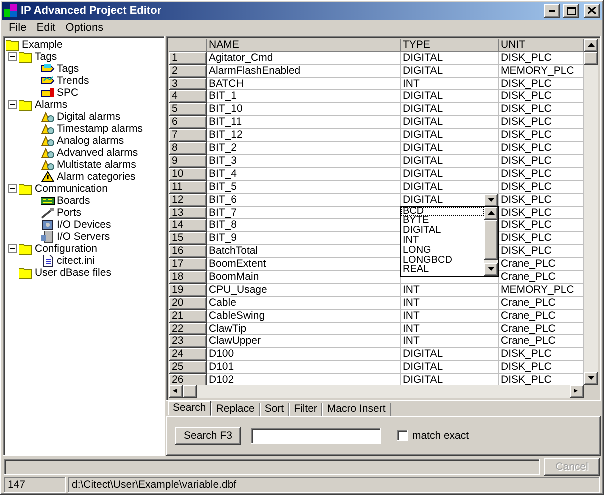  Describe the element at coordinates (69, 212) in the screenshot. I see `tree-item: Ports` at that location.